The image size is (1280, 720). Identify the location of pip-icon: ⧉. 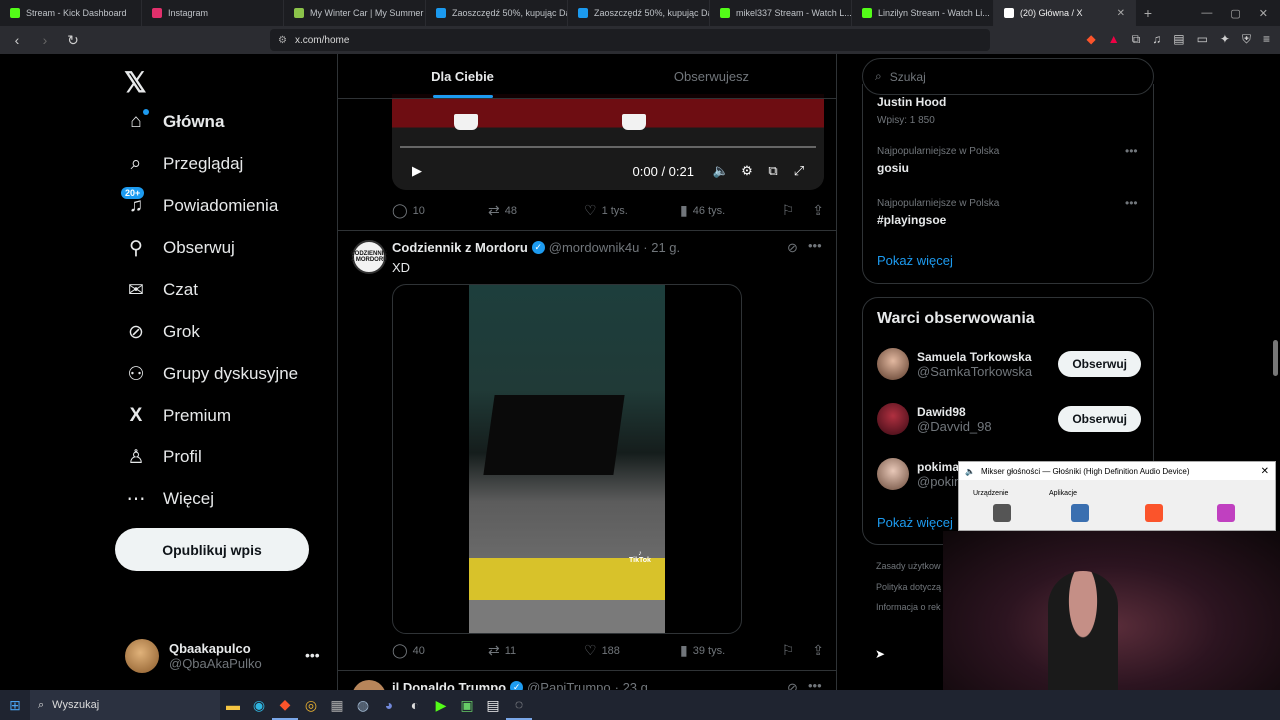
(773, 171).